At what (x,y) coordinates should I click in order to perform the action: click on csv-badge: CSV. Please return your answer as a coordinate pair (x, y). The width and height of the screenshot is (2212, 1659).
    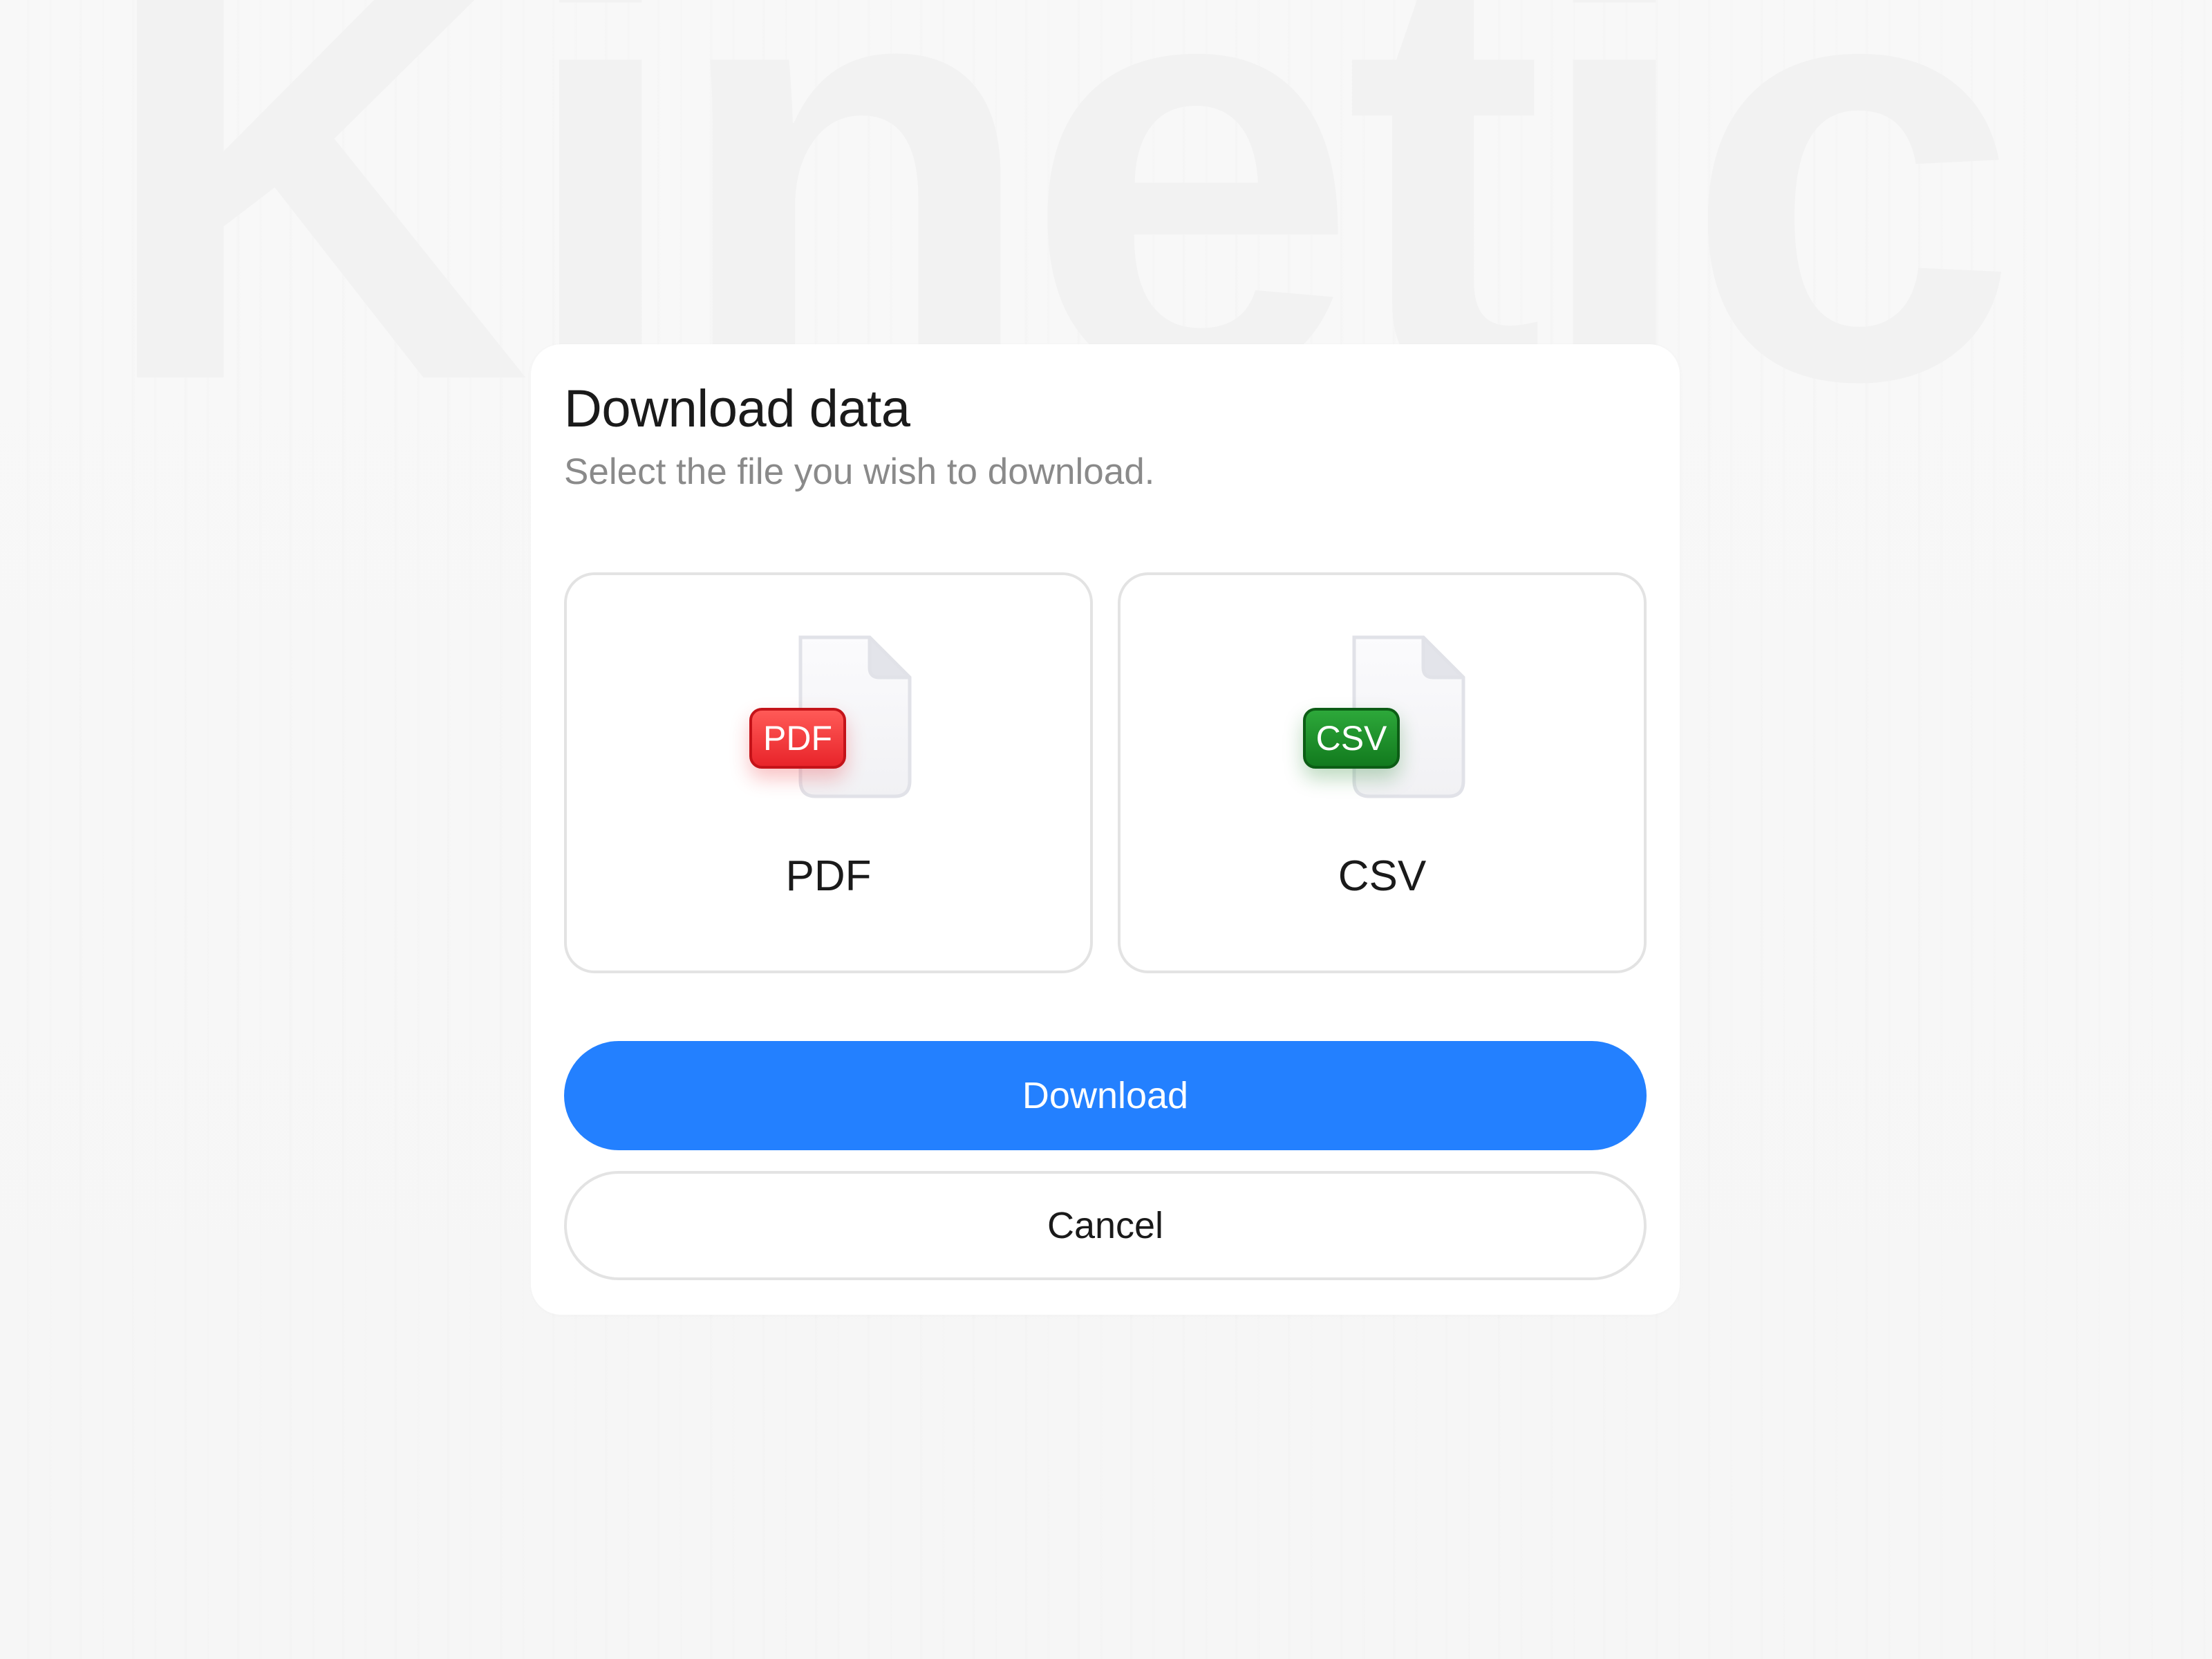
    Looking at the image, I should click on (1351, 739).